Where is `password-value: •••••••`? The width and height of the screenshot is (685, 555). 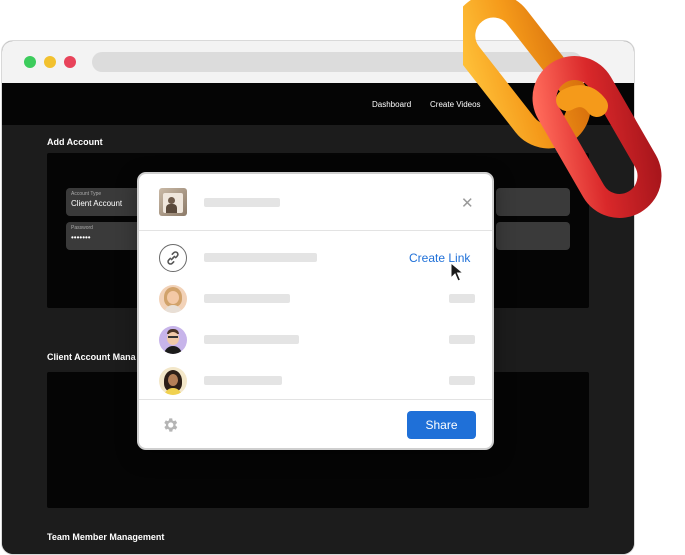 password-value: ••••••• is located at coordinates (81, 237).